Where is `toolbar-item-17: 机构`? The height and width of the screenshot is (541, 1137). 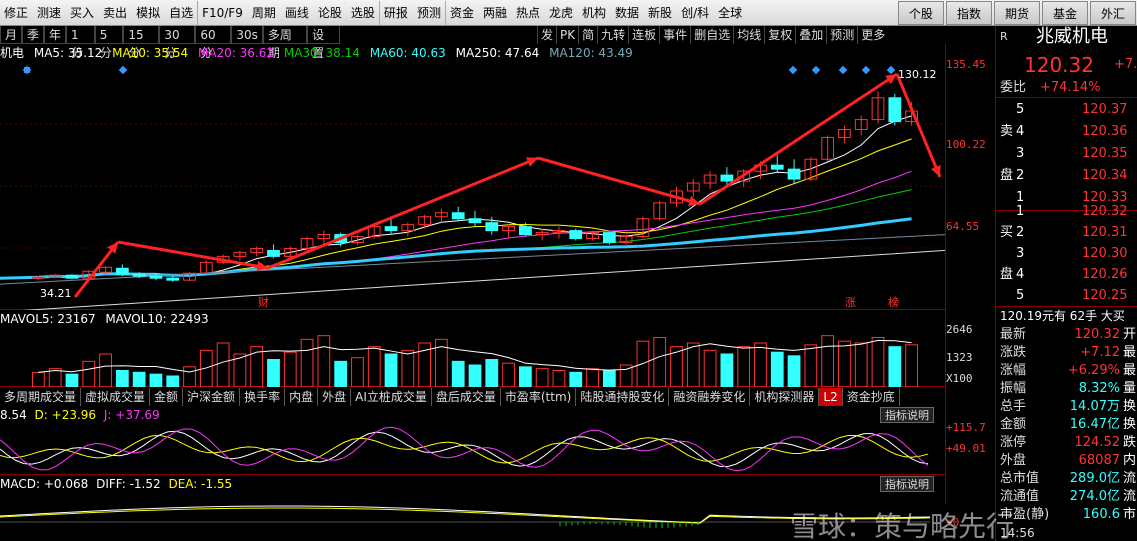
toolbar-item-17: 机构 is located at coordinates (594, 13).